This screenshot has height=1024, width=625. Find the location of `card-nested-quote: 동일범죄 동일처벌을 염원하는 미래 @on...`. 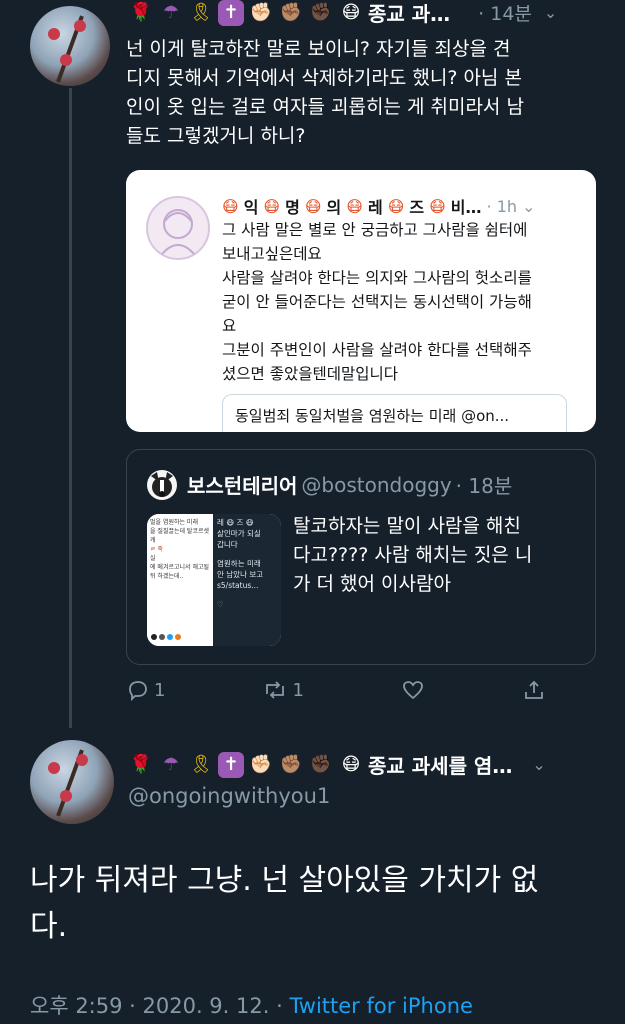

card-nested-quote: 동일범죄 동일처벌을 염원하는 미래 @on... is located at coordinates (394, 413).